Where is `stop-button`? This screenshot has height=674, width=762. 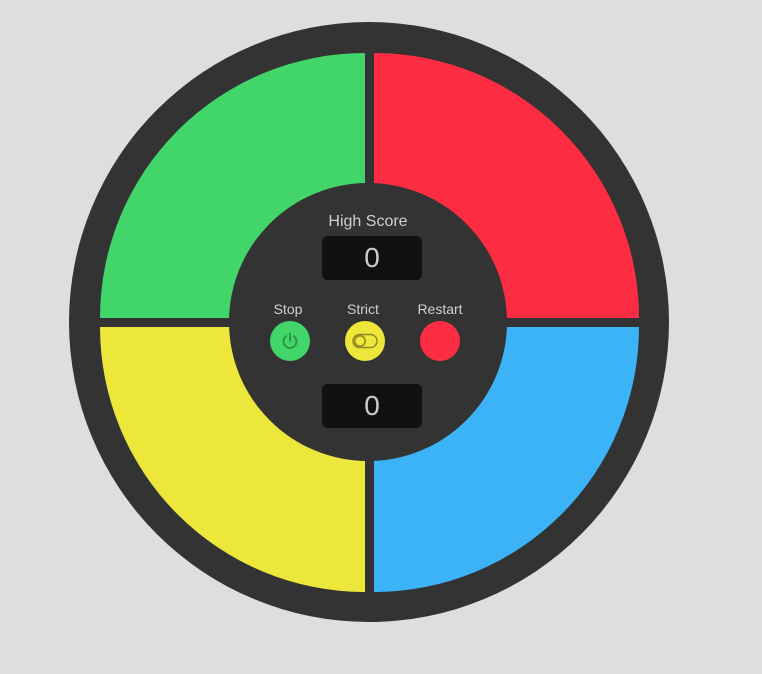
stop-button is located at coordinates (290, 341).